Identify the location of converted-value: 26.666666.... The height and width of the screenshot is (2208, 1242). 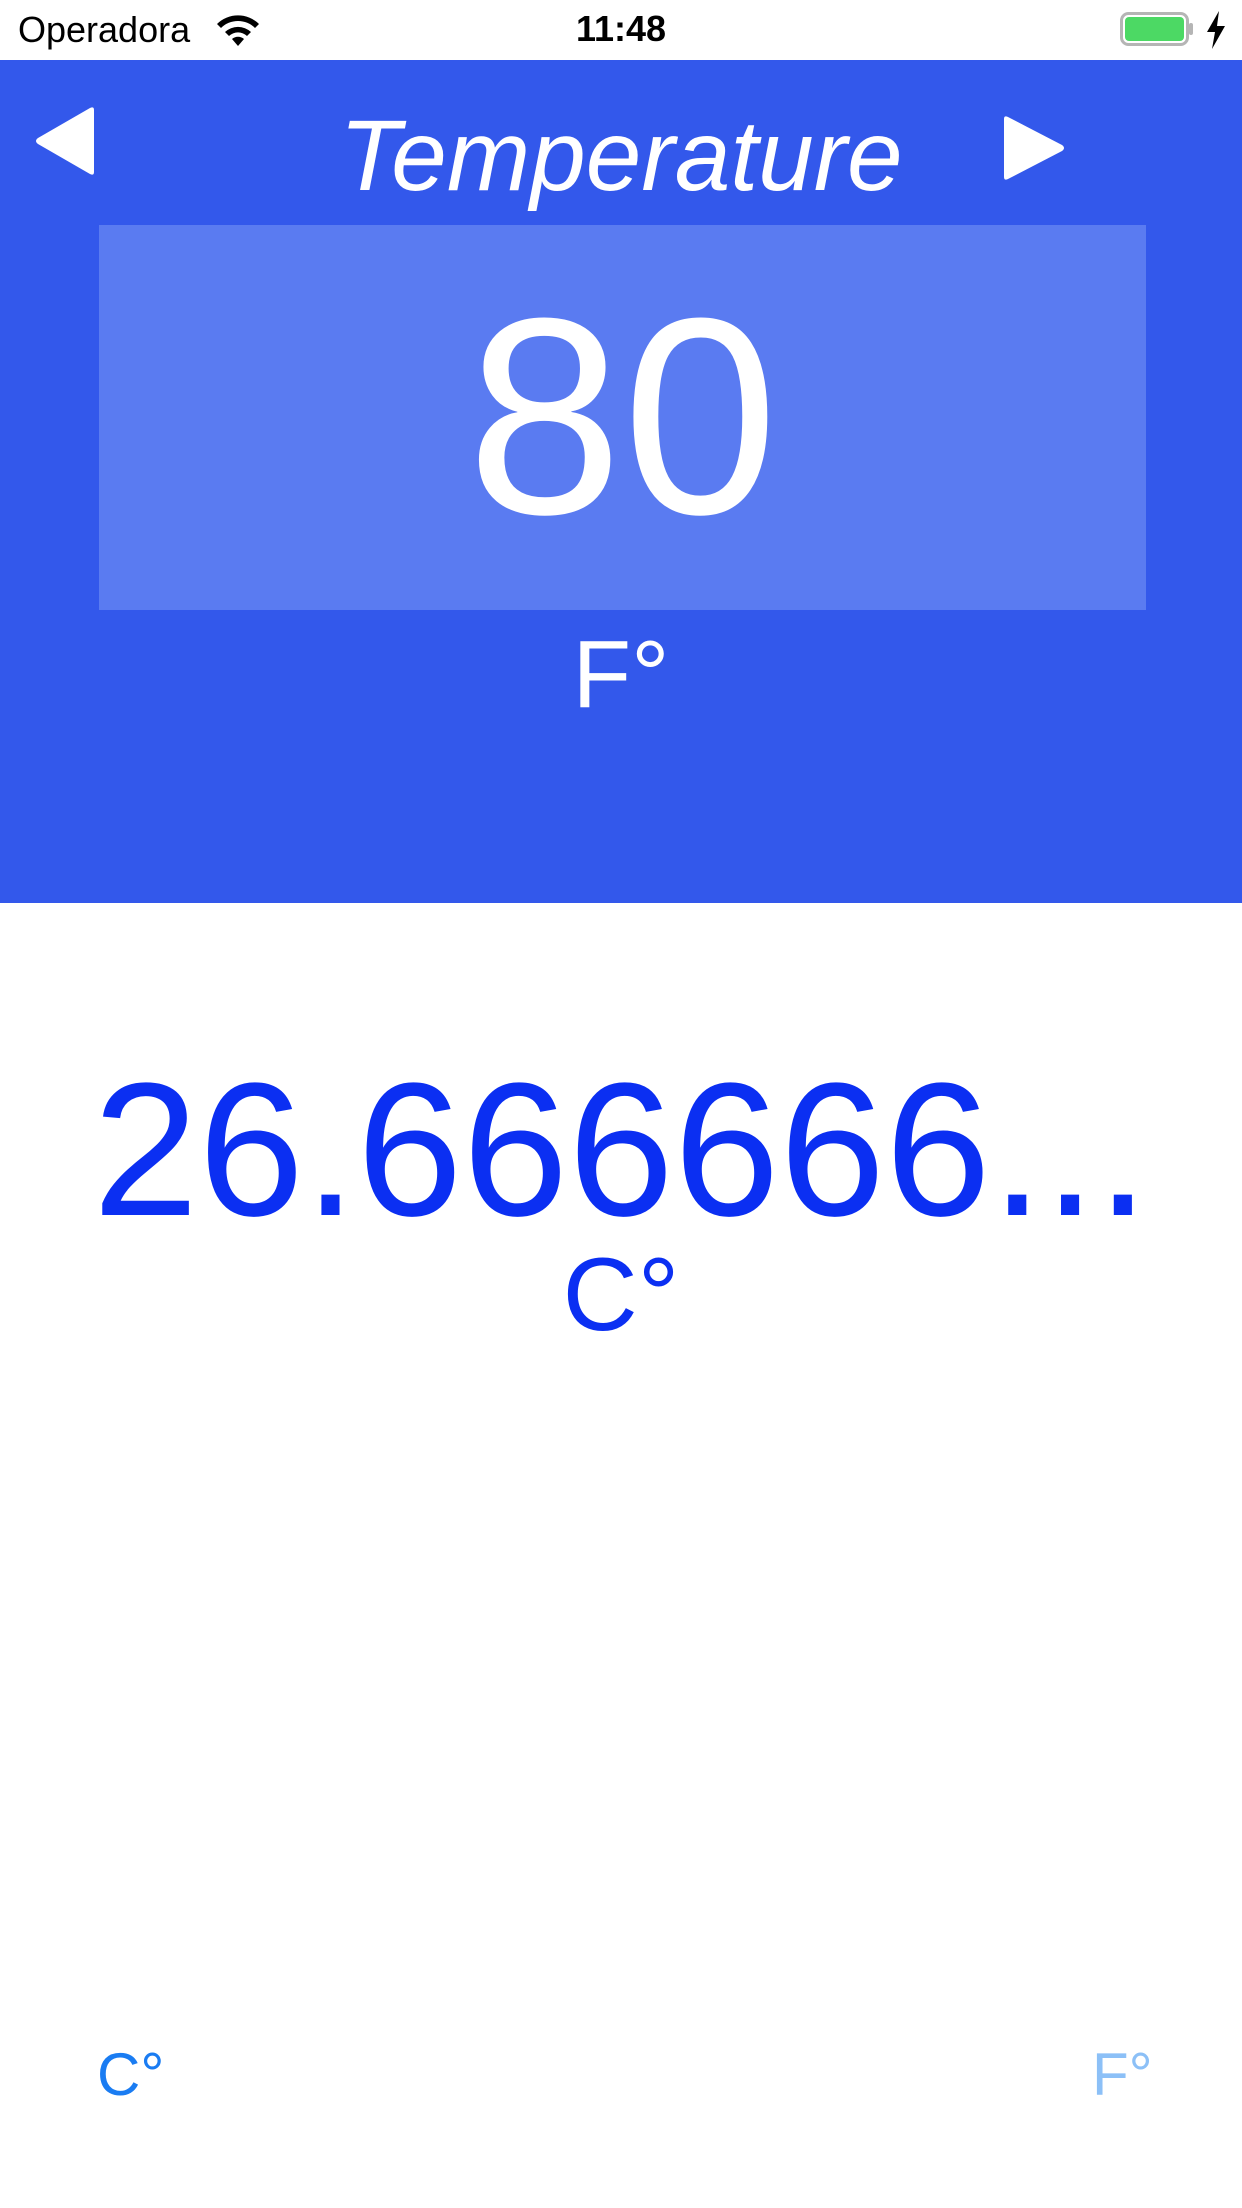
(621, 1150).